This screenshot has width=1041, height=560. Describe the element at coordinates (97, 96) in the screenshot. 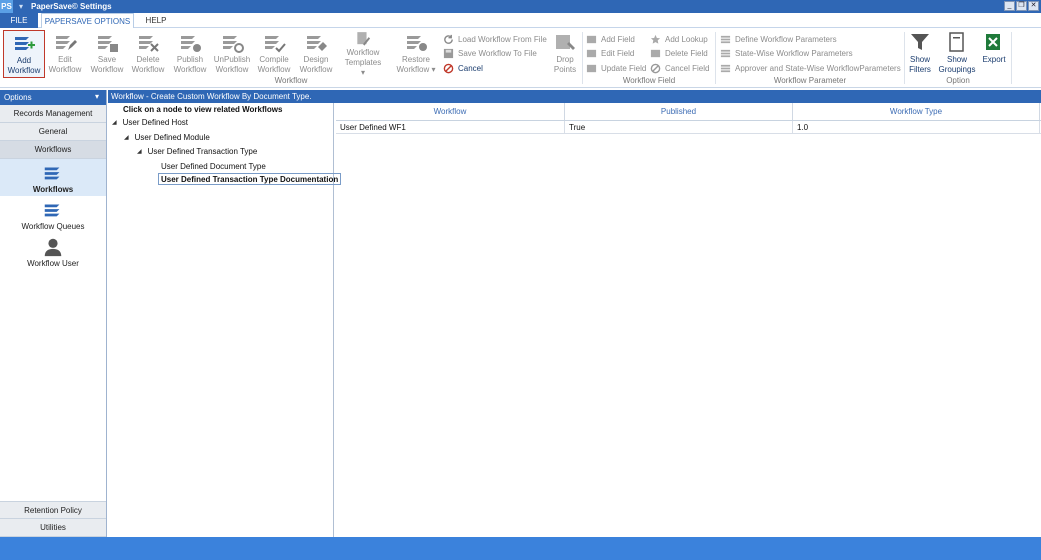

I see `pin-icon: ▾` at that location.